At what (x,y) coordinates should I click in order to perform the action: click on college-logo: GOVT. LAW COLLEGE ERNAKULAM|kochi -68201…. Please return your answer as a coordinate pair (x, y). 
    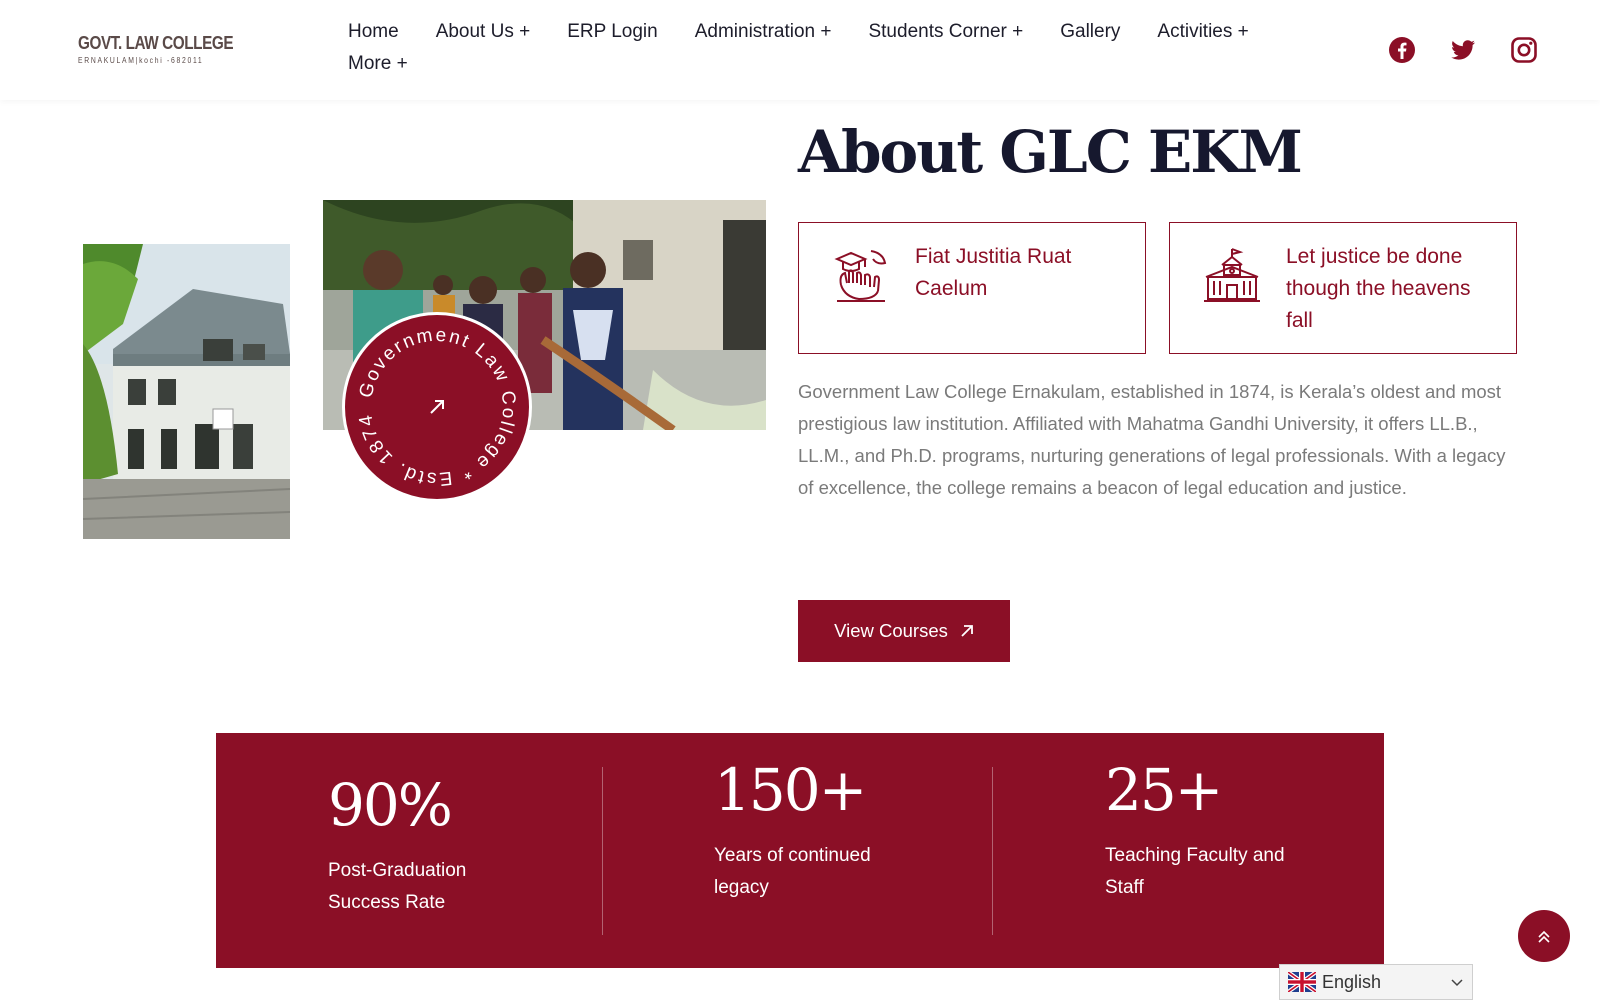
    Looking at the image, I should click on (162, 49).